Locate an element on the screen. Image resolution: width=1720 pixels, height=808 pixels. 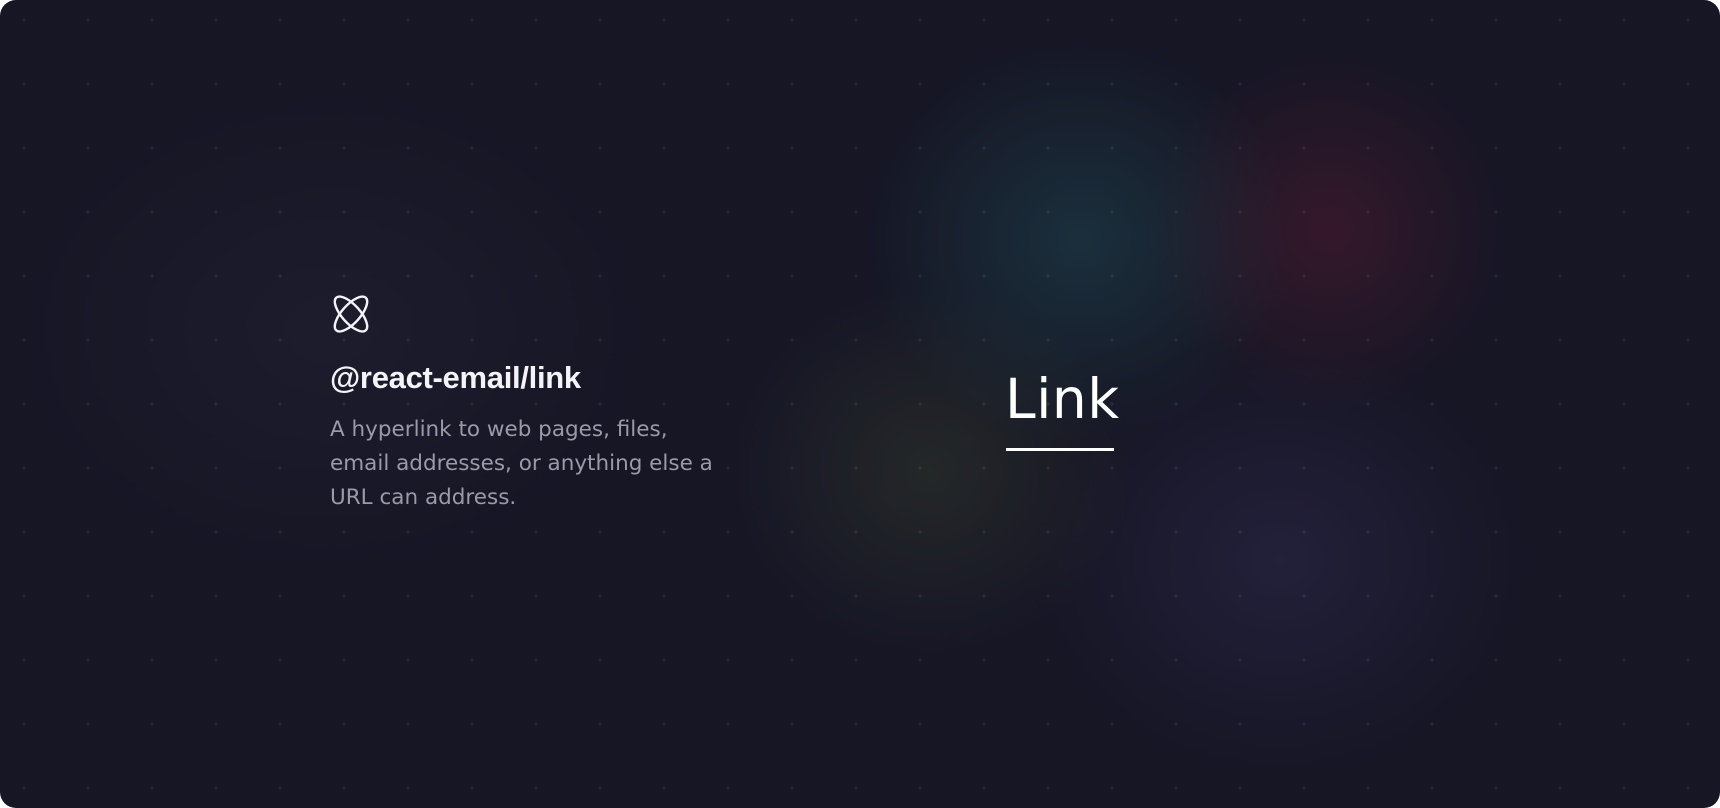
demo-link: Link is located at coordinates (1062, 399).